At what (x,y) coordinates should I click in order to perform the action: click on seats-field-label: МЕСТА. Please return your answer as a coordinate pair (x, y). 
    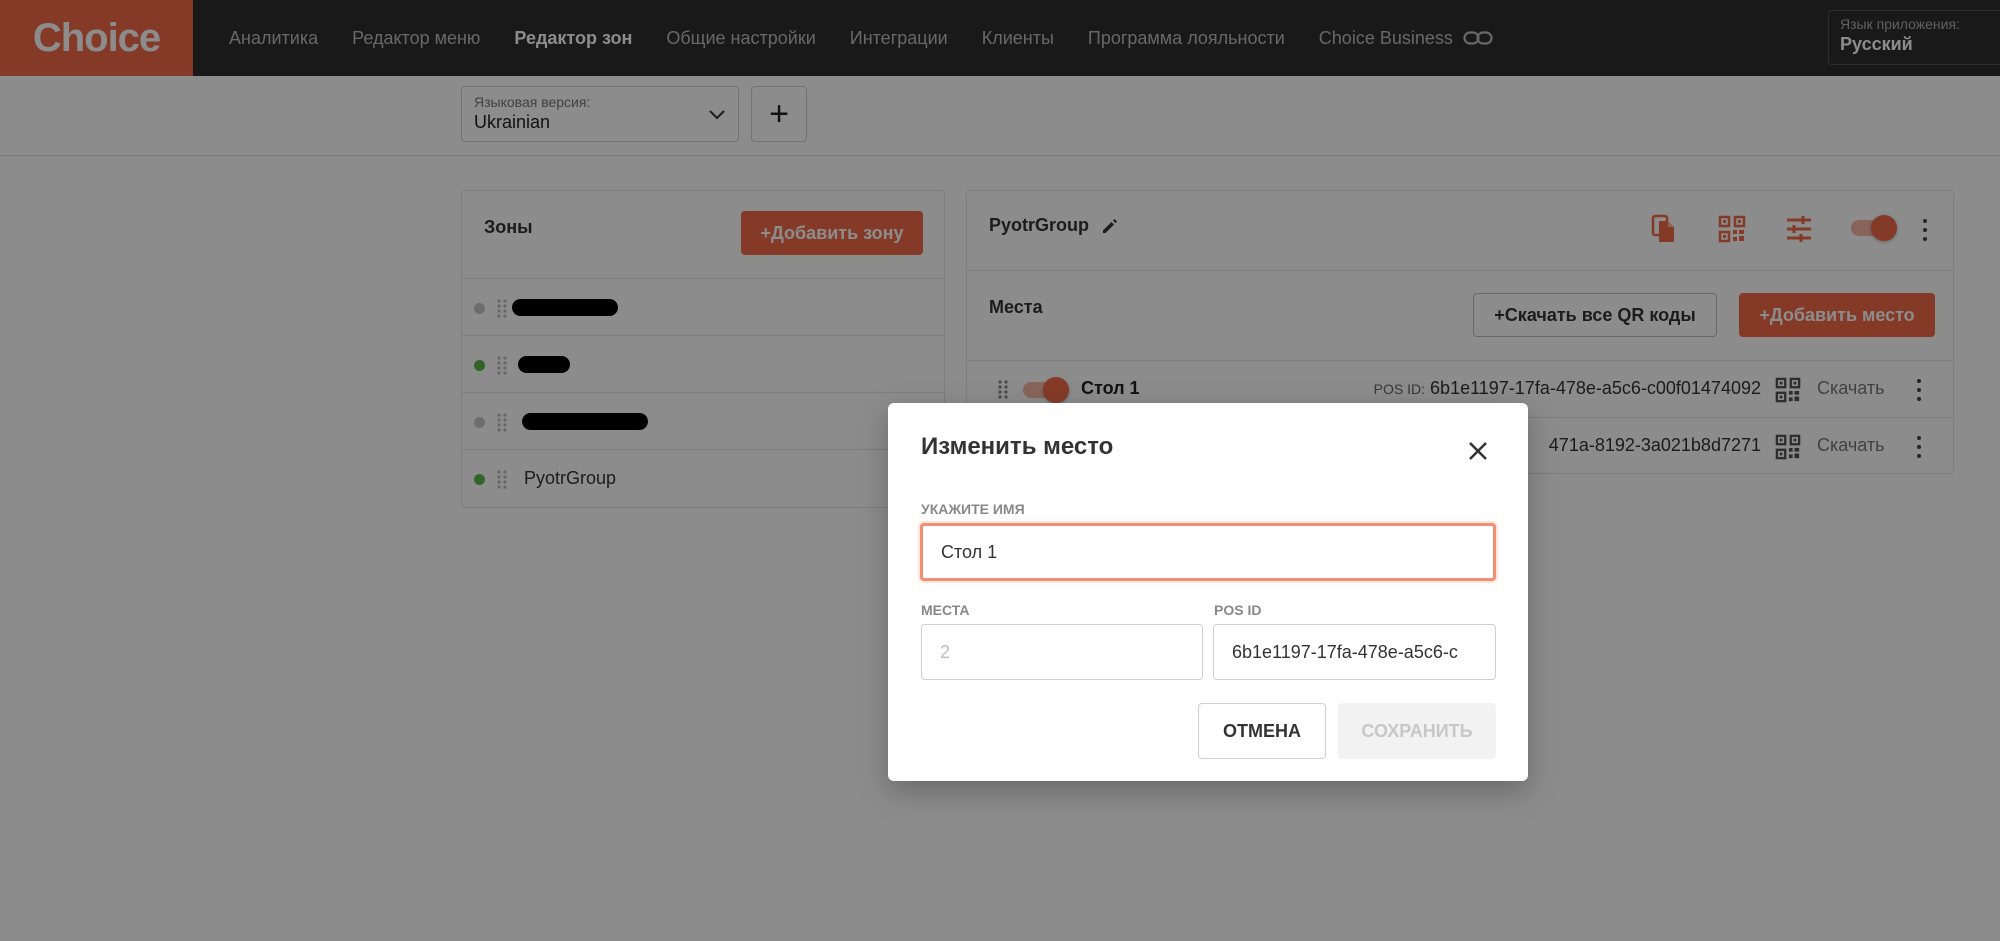
    Looking at the image, I should click on (945, 610).